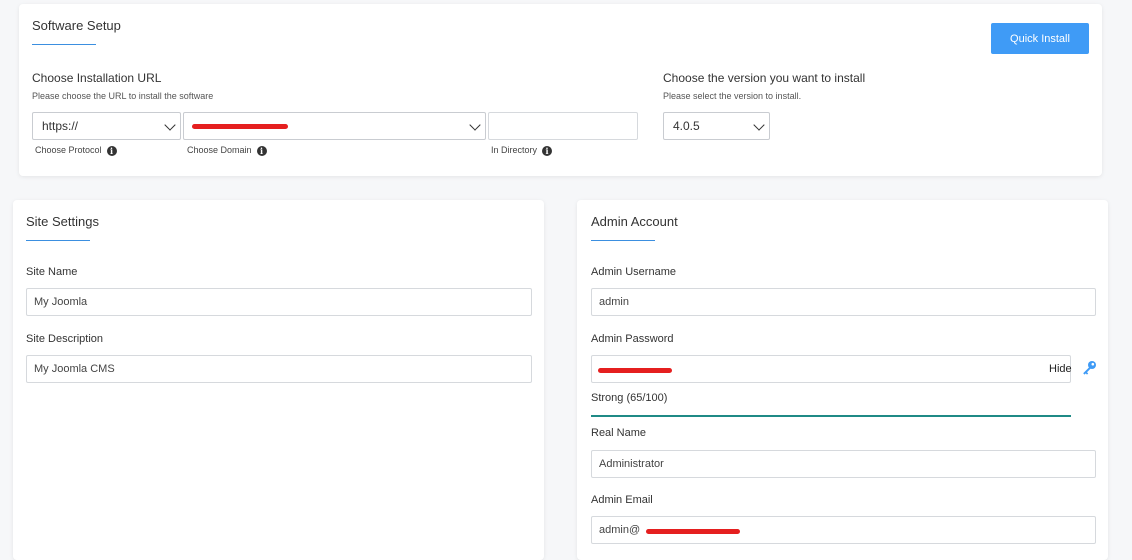 This screenshot has height=560, width=1132. I want to click on key-icon, so click(1089, 368).